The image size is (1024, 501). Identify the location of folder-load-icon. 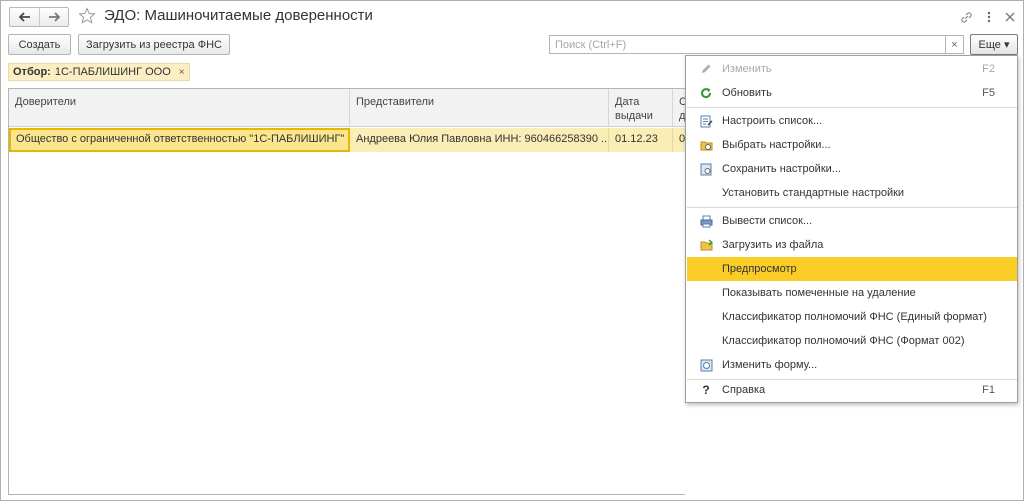
(706, 245).